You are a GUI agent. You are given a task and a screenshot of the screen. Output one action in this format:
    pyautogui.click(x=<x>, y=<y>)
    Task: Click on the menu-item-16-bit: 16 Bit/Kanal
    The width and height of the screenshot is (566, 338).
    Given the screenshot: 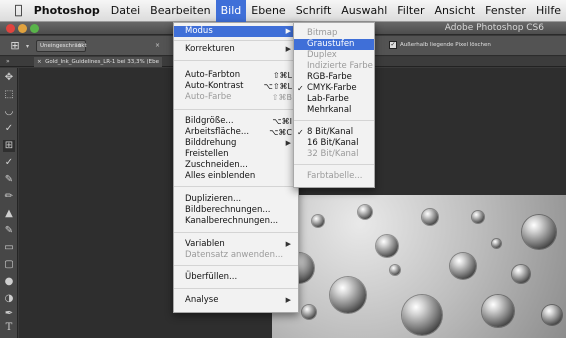 What is the action you would take?
    pyautogui.click(x=334, y=143)
    